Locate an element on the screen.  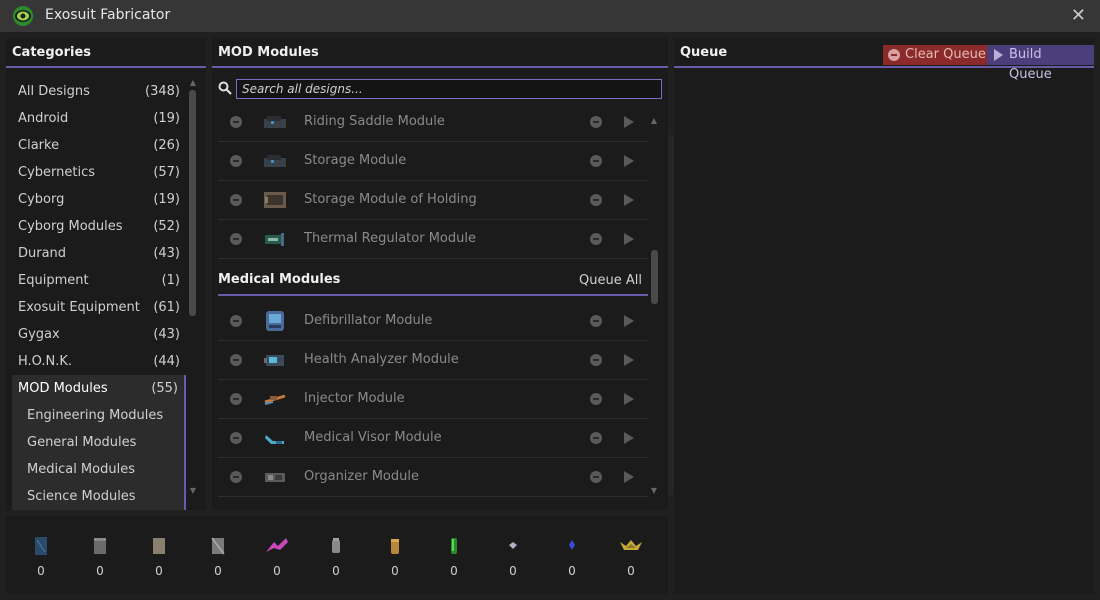
module-row: Defibrillator Module is located at coordinates (433, 321).